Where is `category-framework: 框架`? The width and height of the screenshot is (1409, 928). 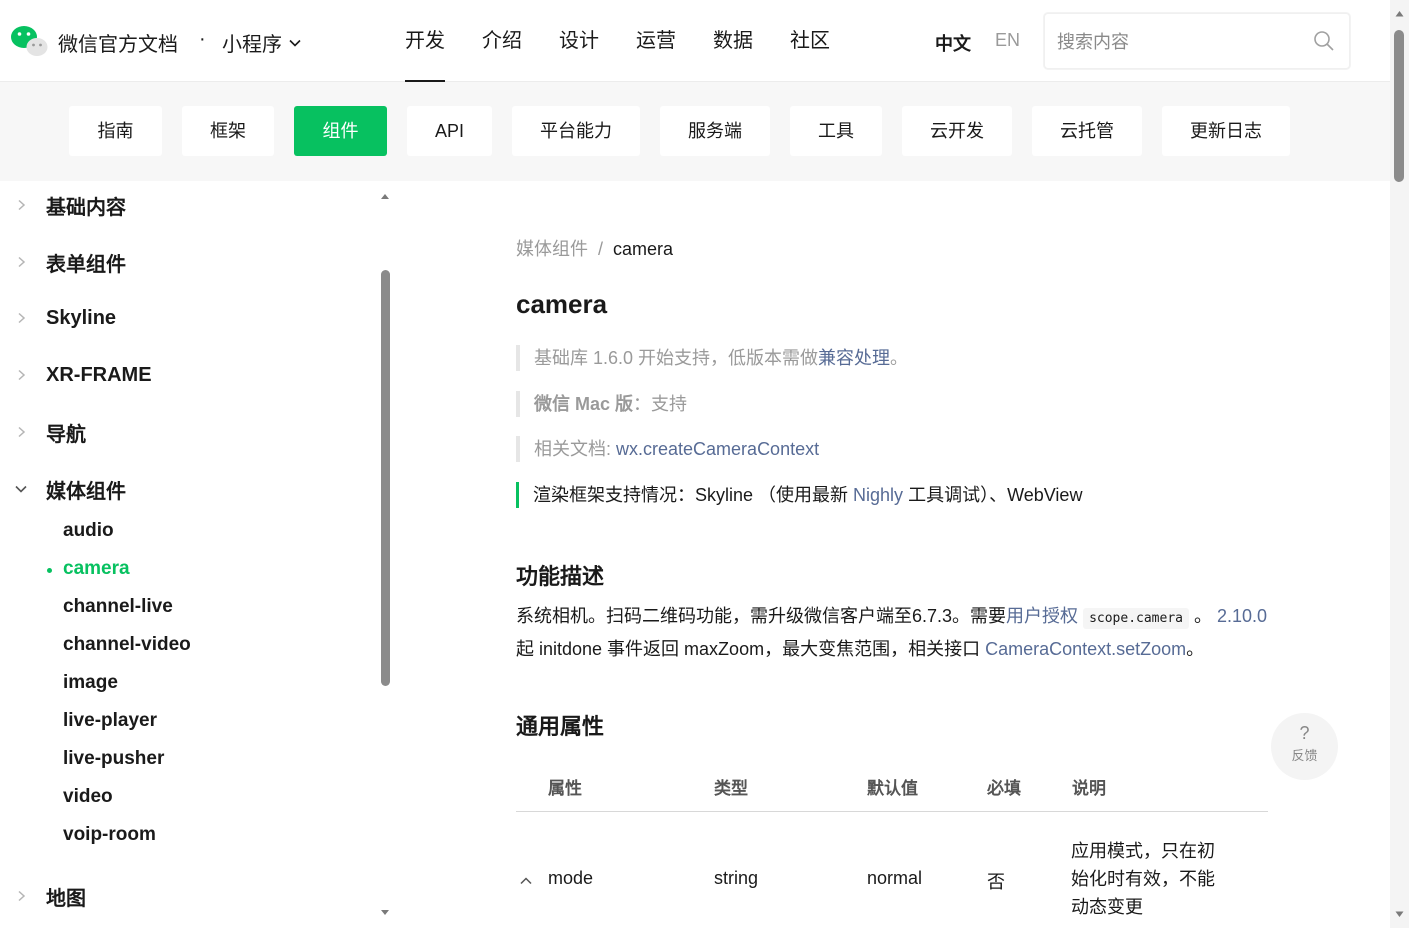 category-framework: 框架 is located at coordinates (228, 131).